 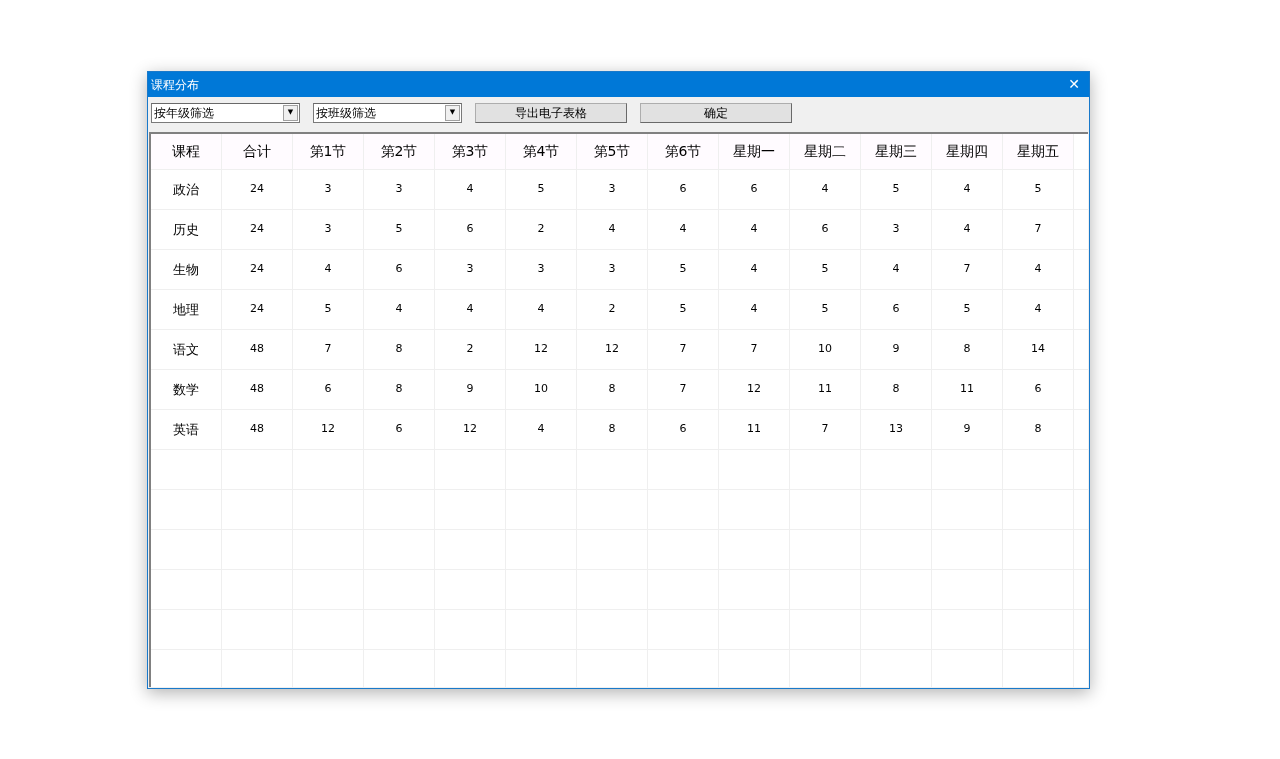 What do you see at coordinates (175, 85) in the screenshot?
I see `window-title: 课程分布` at bounding box center [175, 85].